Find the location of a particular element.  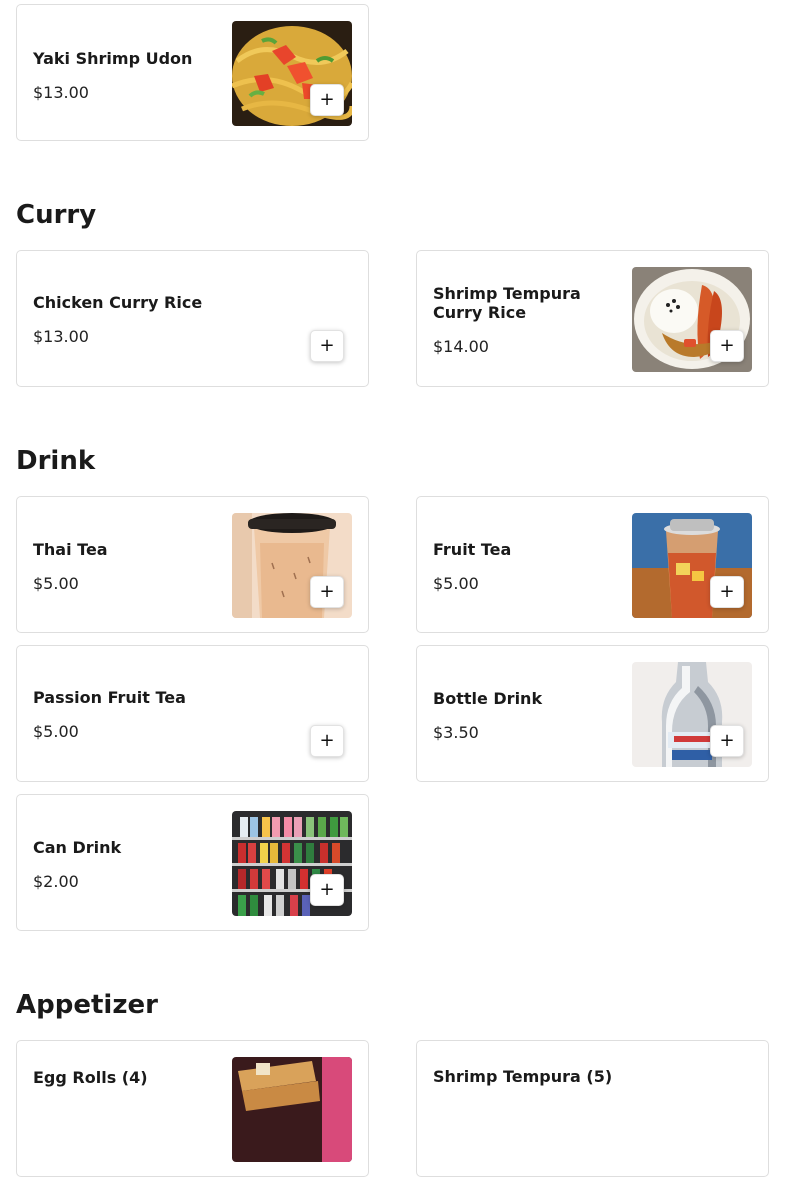

menu-item-price: $3.50 is located at coordinates (456, 732).